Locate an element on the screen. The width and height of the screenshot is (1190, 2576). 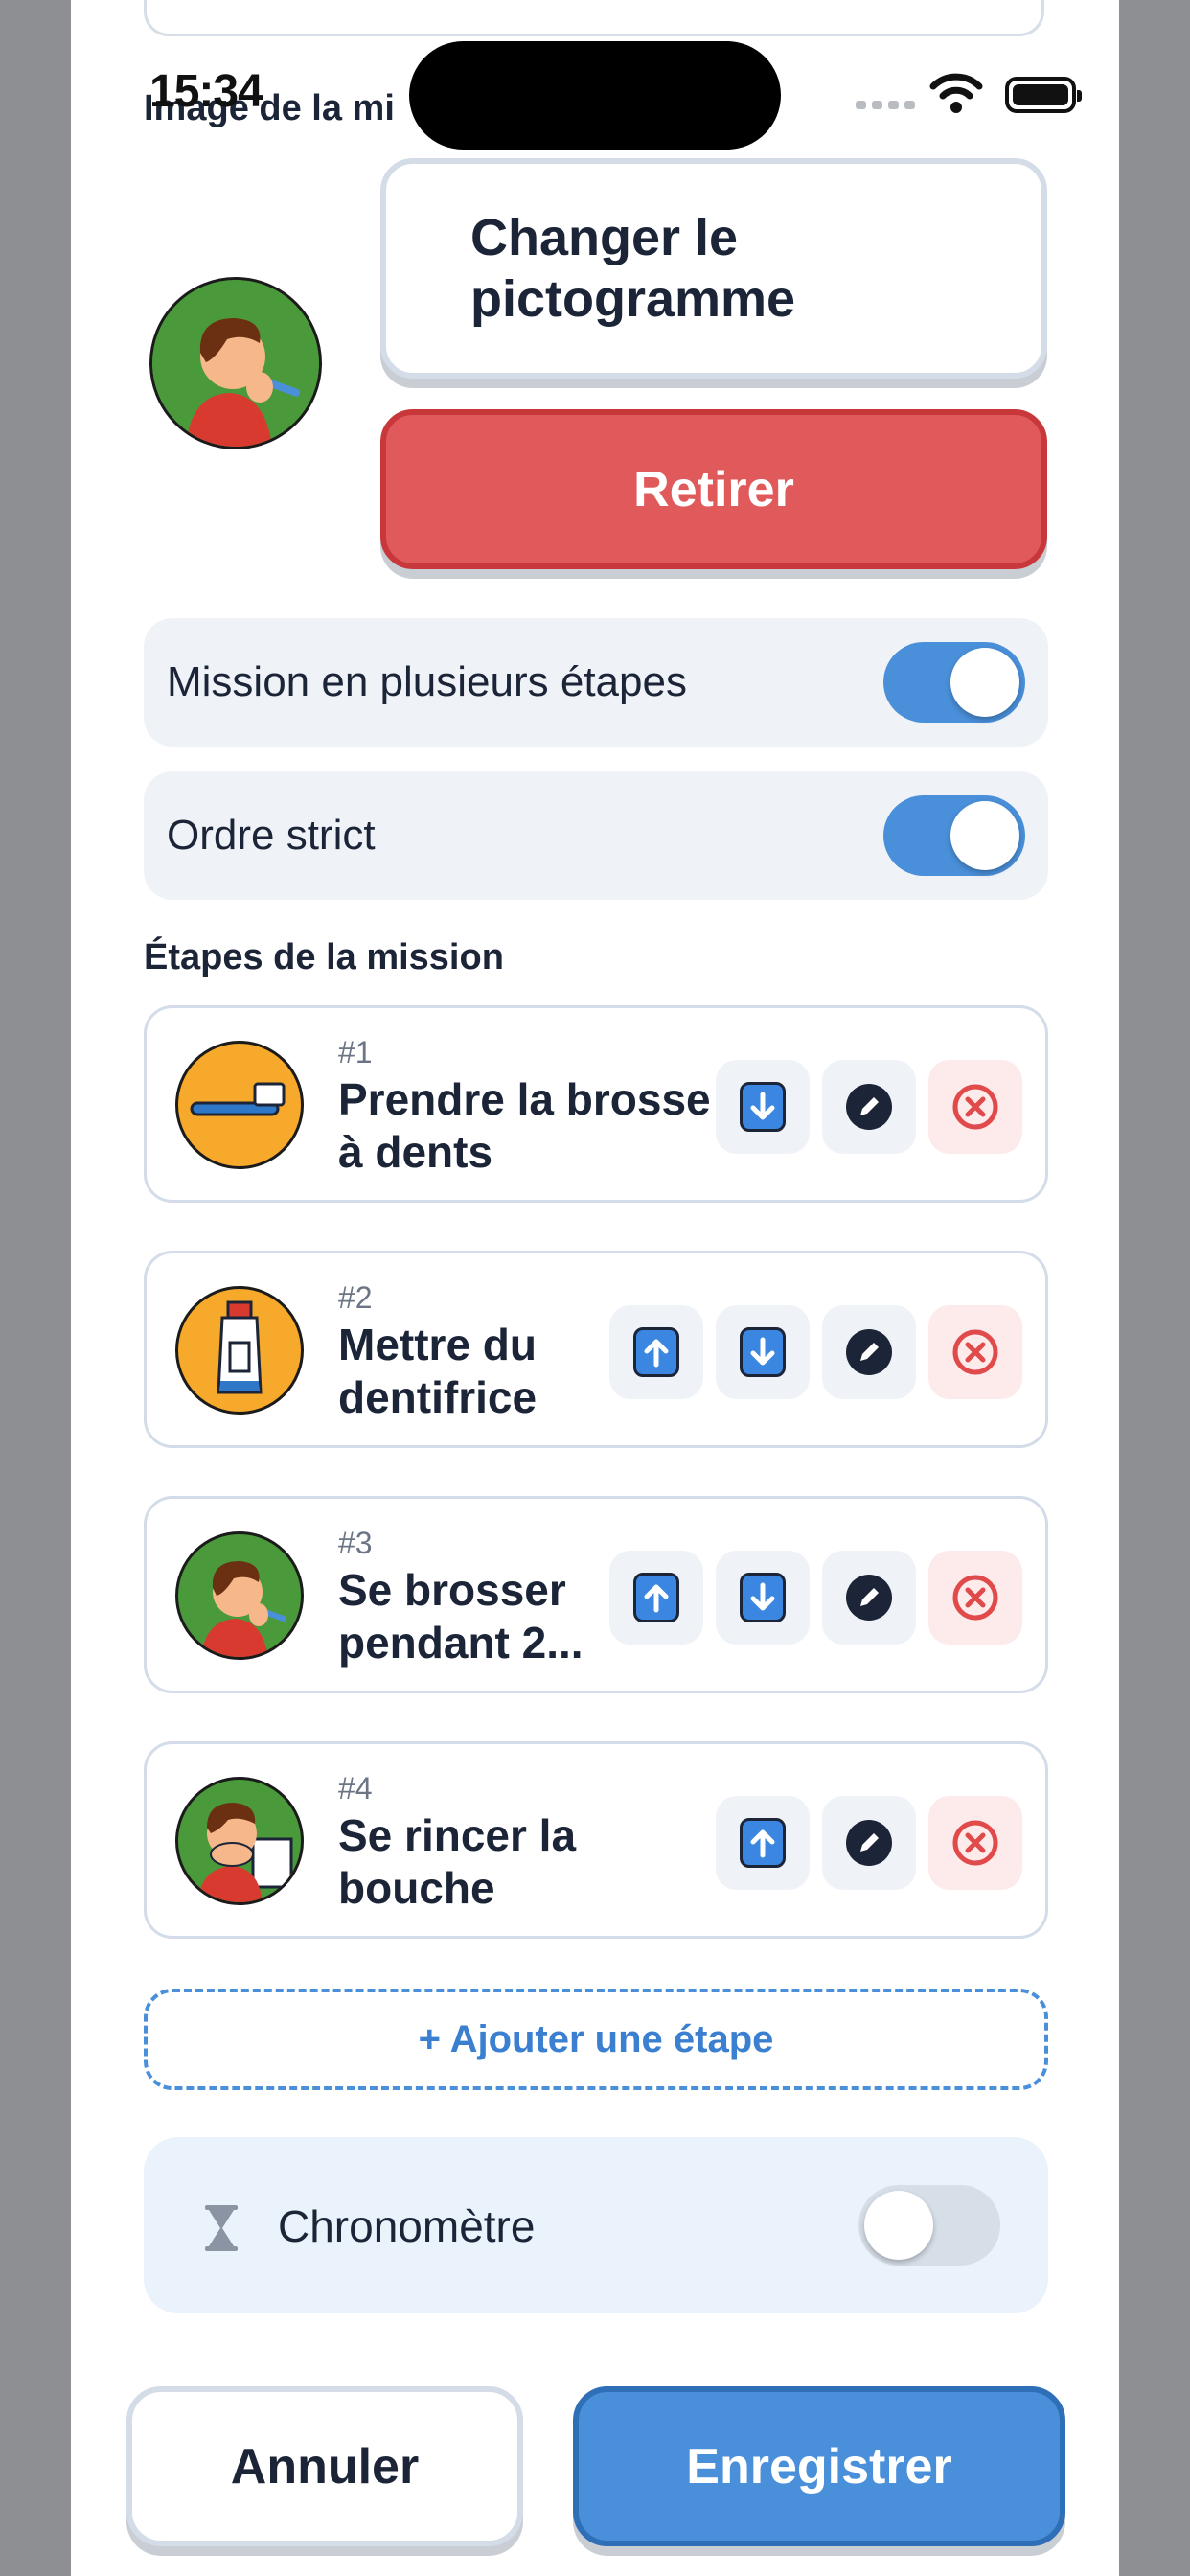
mission-picto-boy-brushing-teeth-icon is located at coordinates (236, 363).